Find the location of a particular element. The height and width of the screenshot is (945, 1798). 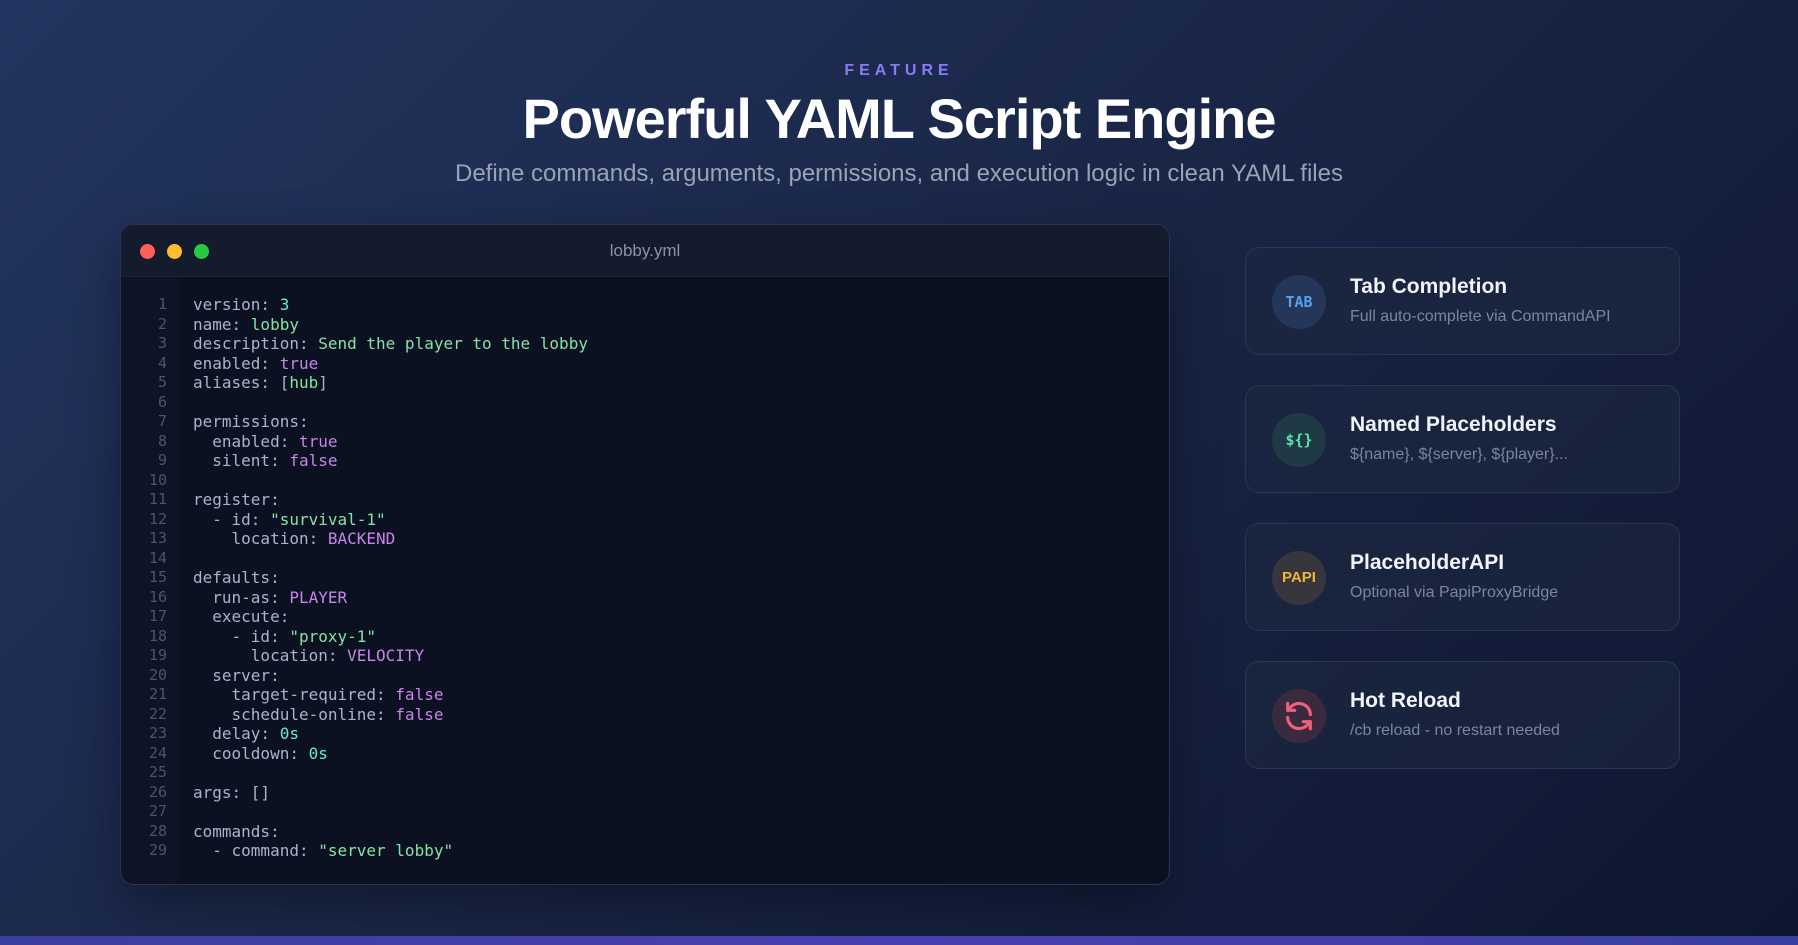

line-text: delay: 0s is located at coordinates (246, 734).